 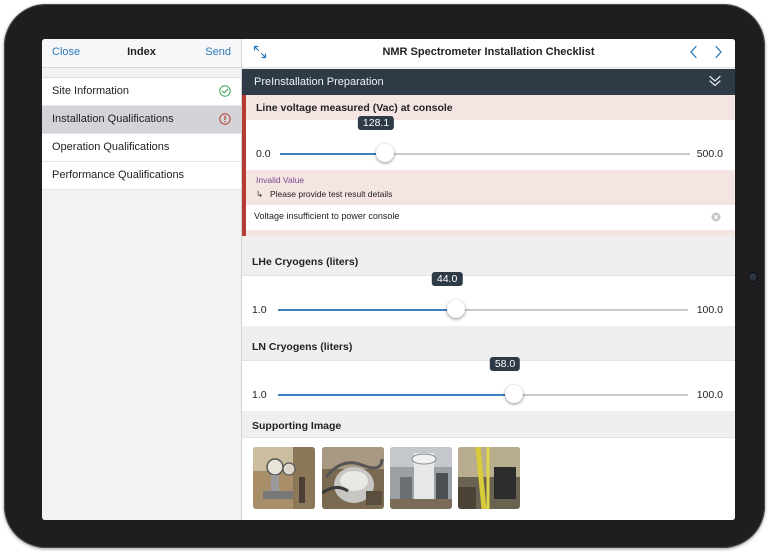 I want to click on clear-icon, so click(x=716, y=217).